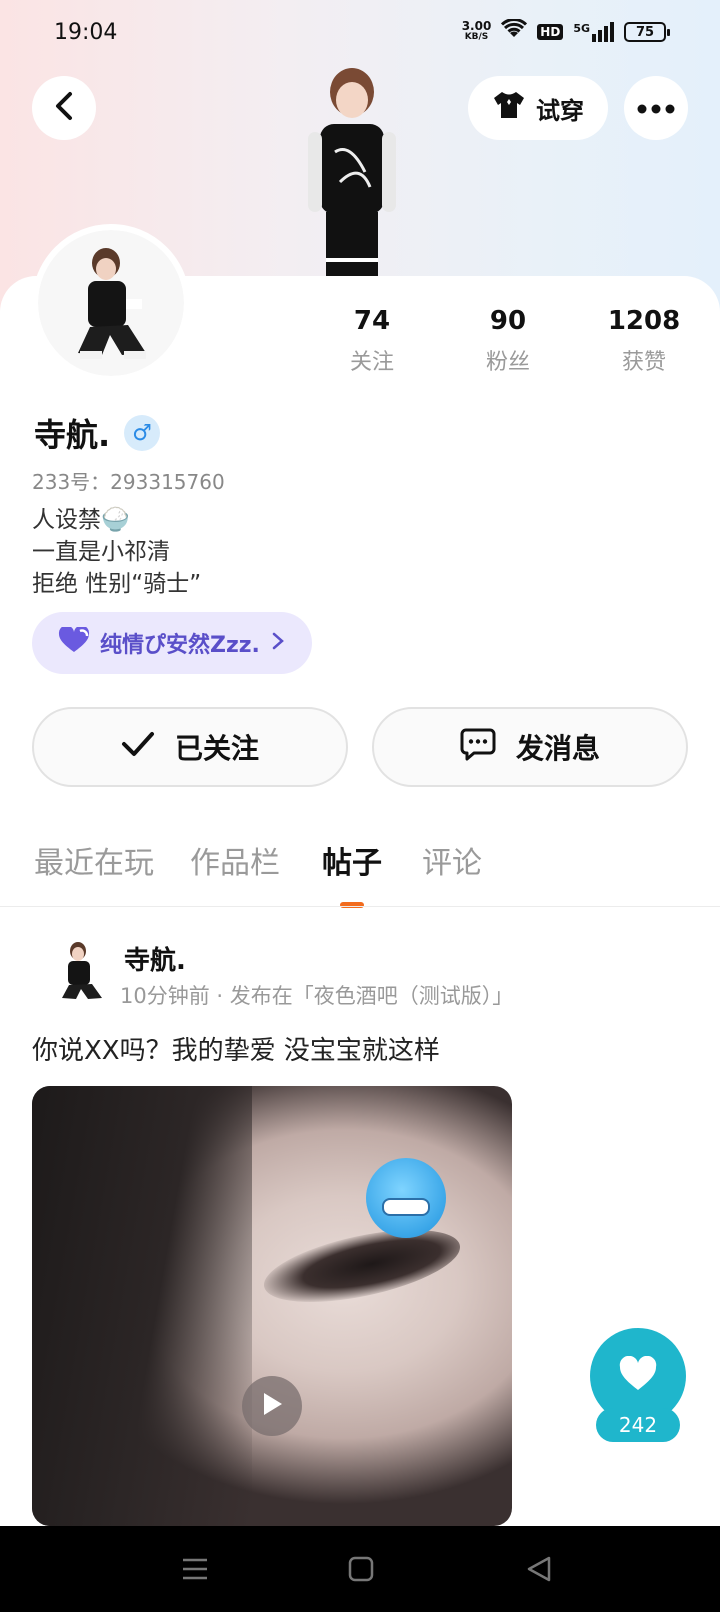 Image resolution: width=720 pixels, height=1612 pixels. What do you see at coordinates (478, 747) in the screenshot?
I see `chat-bubble-icon` at bounding box center [478, 747].